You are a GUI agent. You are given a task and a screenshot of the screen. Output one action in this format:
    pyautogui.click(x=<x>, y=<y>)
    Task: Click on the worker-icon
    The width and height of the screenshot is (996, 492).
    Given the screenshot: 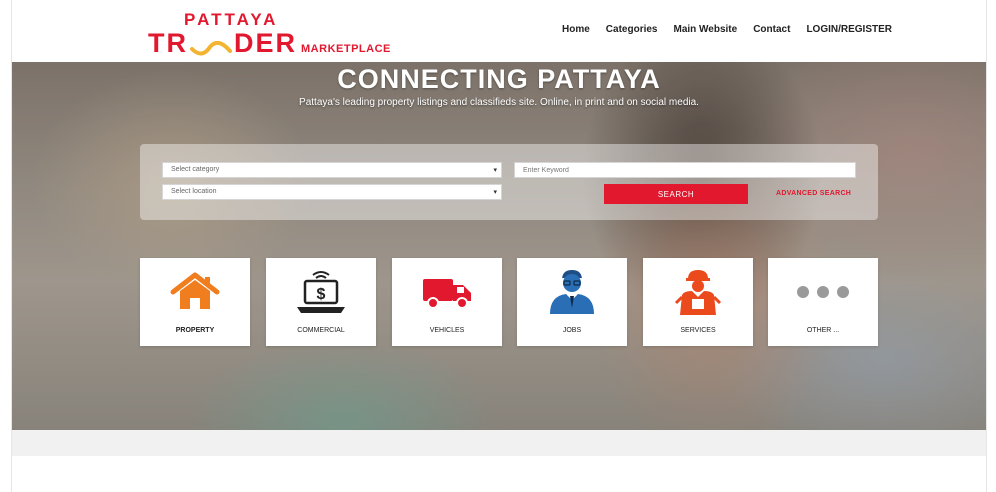 What is the action you would take?
    pyautogui.click(x=698, y=292)
    